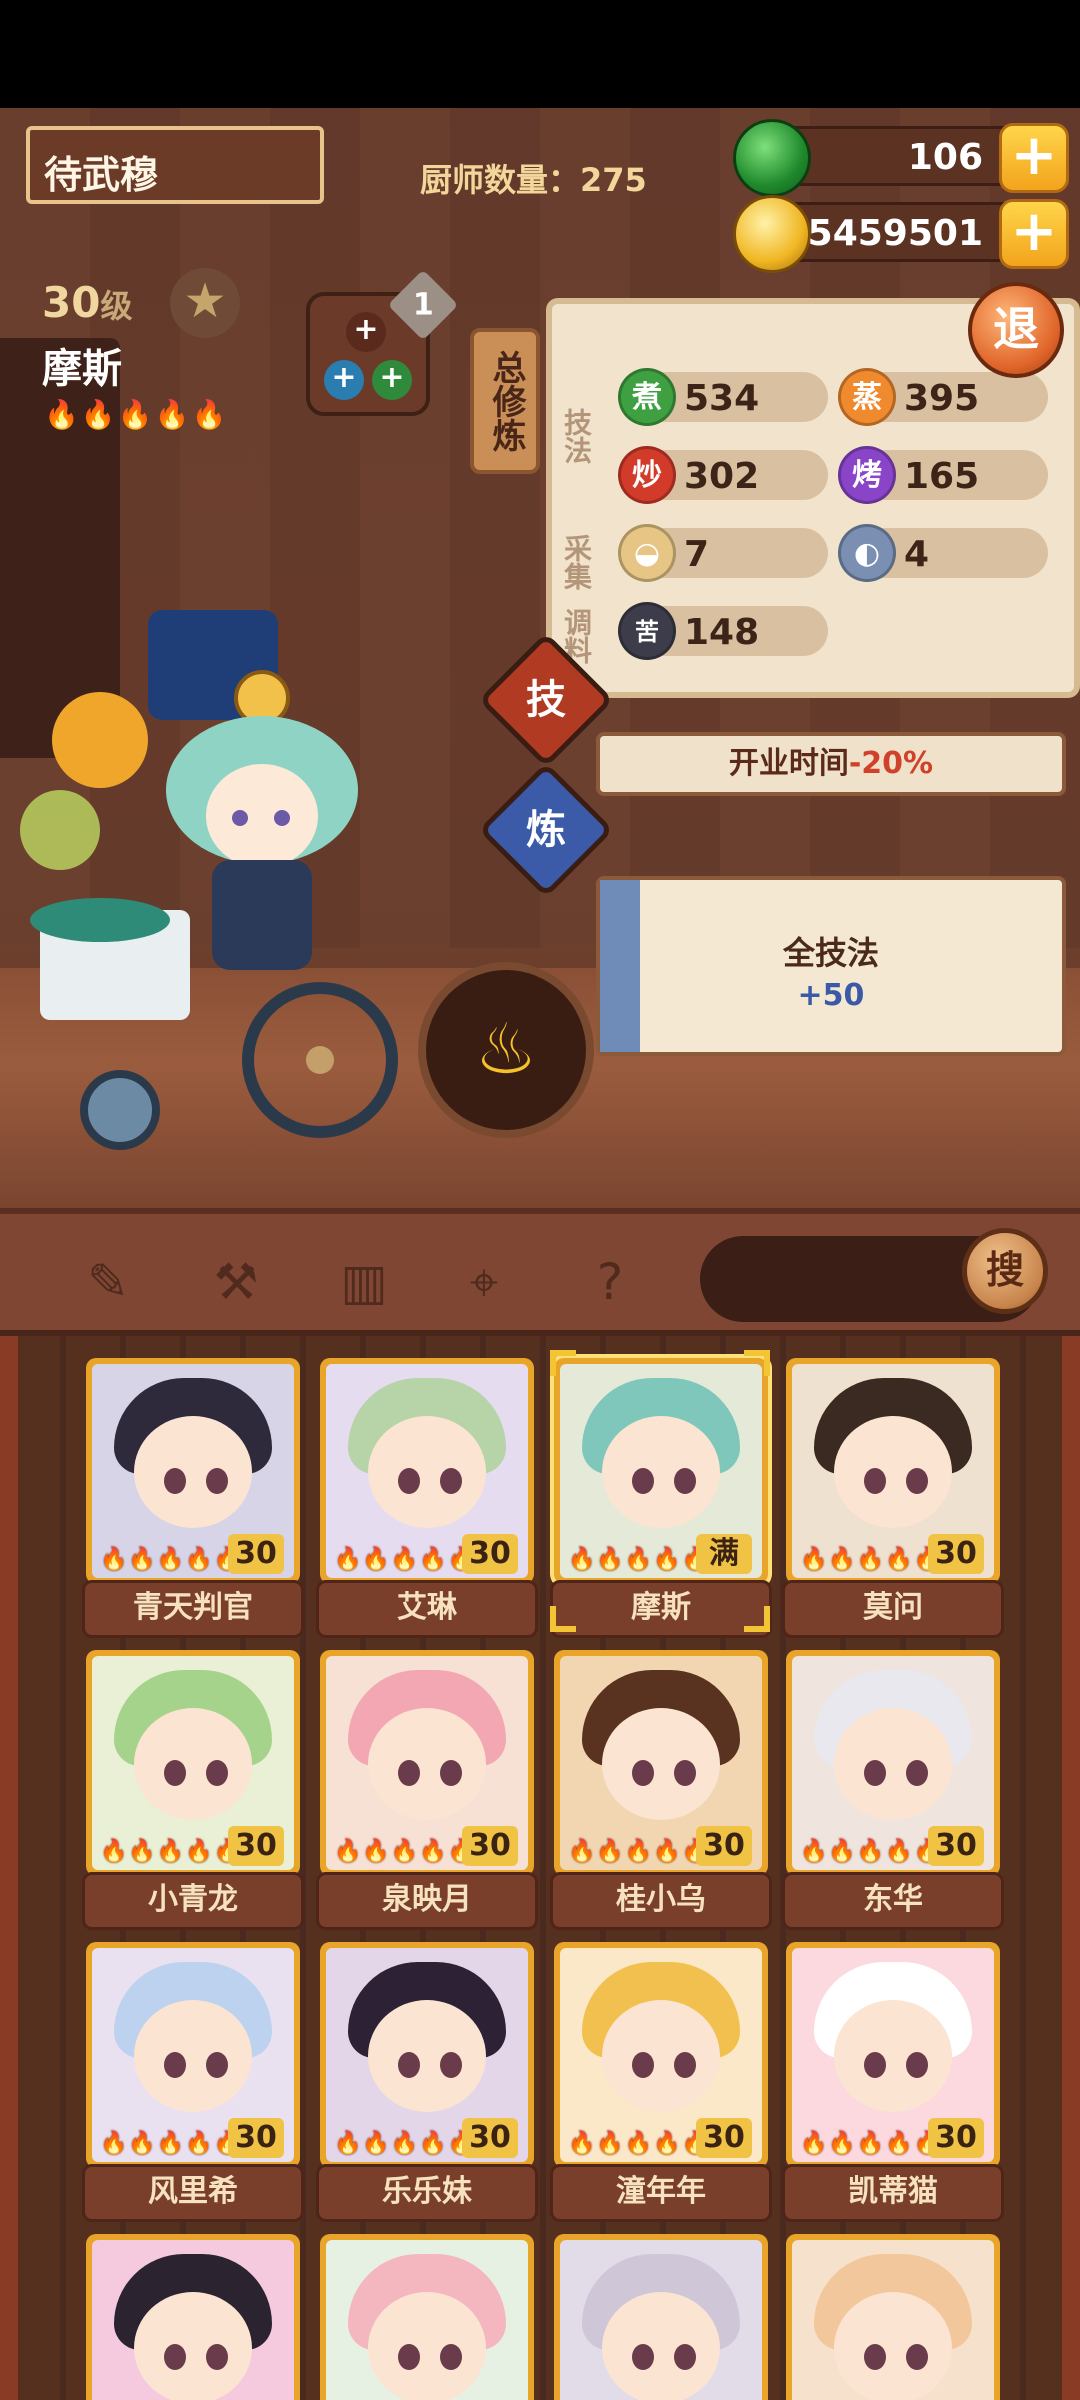  I want to click on chef-card: 🔥🔥🔥🔥🔥 30 莫问, so click(893, 1499).